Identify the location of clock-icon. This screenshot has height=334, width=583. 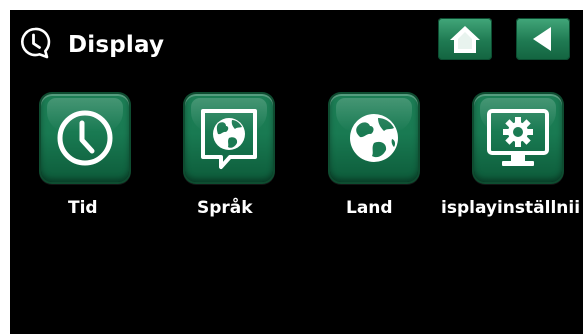
(85, 138).